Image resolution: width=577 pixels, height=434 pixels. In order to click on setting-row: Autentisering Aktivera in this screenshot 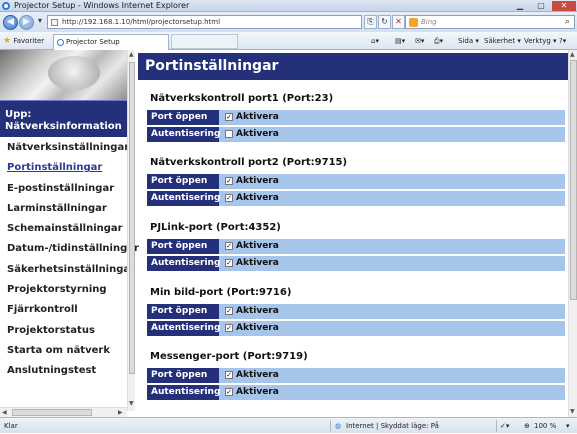, I will do `click(356, 134)`.